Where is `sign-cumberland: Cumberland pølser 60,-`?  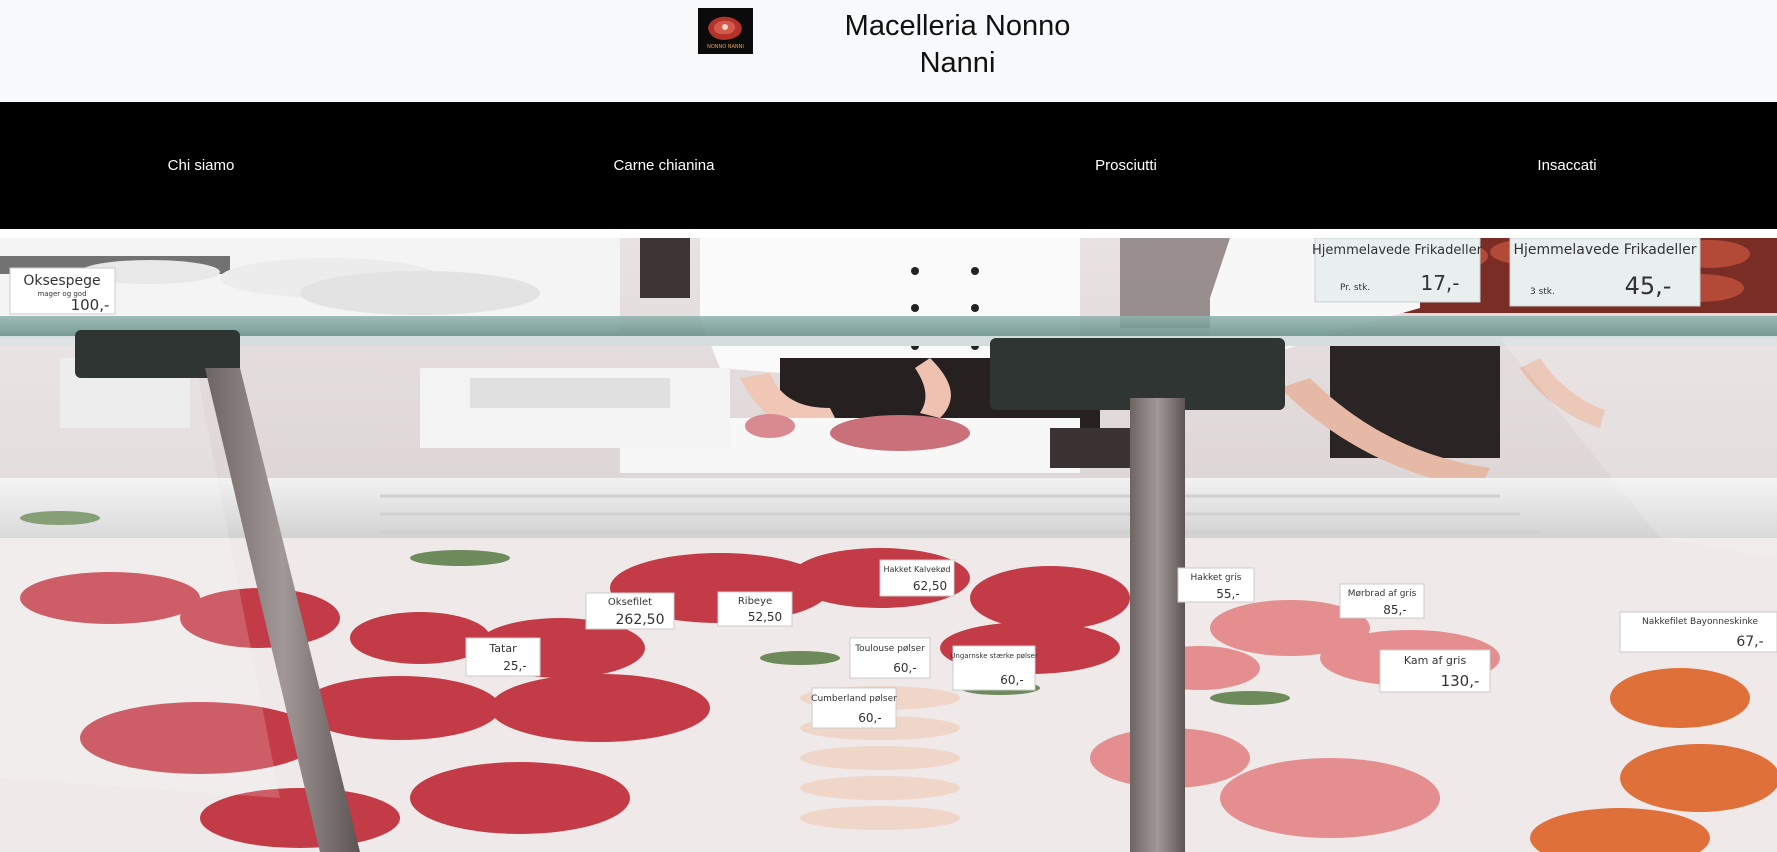 sign-cumberland: Cumberland pølser 60,- is located at coordinates (854, 708).